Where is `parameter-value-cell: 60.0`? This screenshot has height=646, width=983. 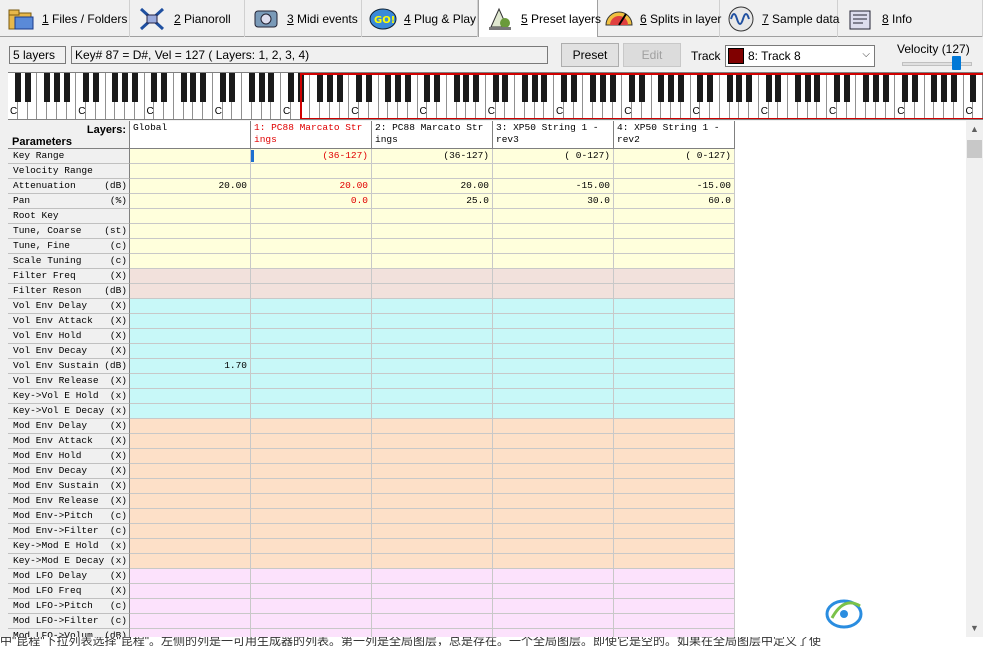 parameter-value-cell: 60.0 is located at coordinates (674, 201).